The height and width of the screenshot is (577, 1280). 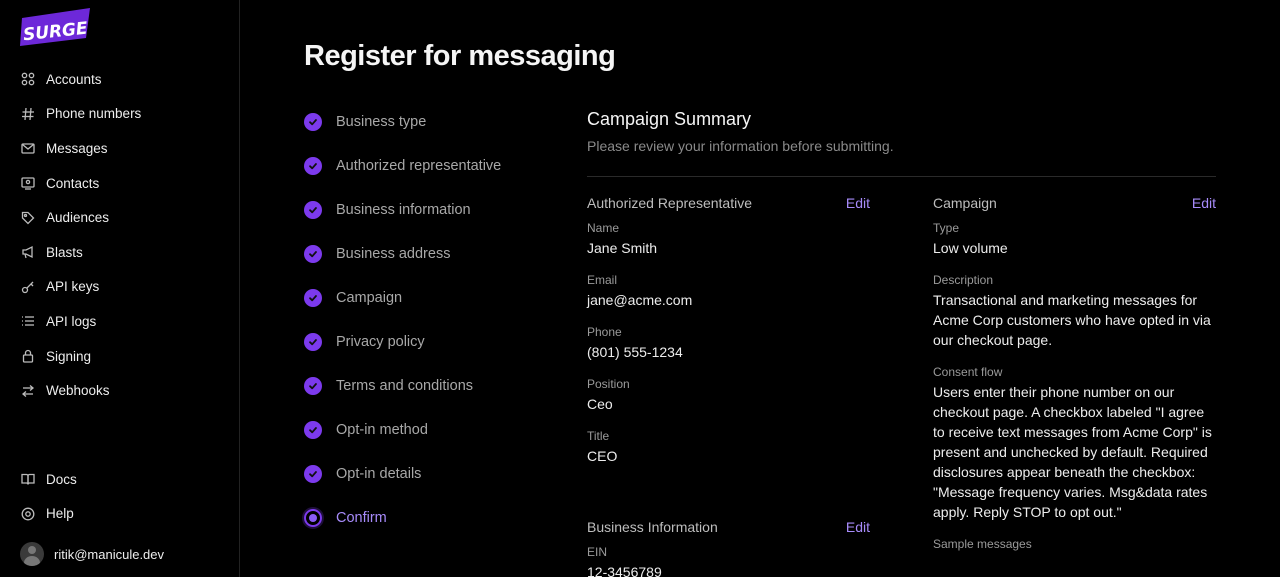 I want to click on nav-label: Blasts, so click(x=64, y=252).